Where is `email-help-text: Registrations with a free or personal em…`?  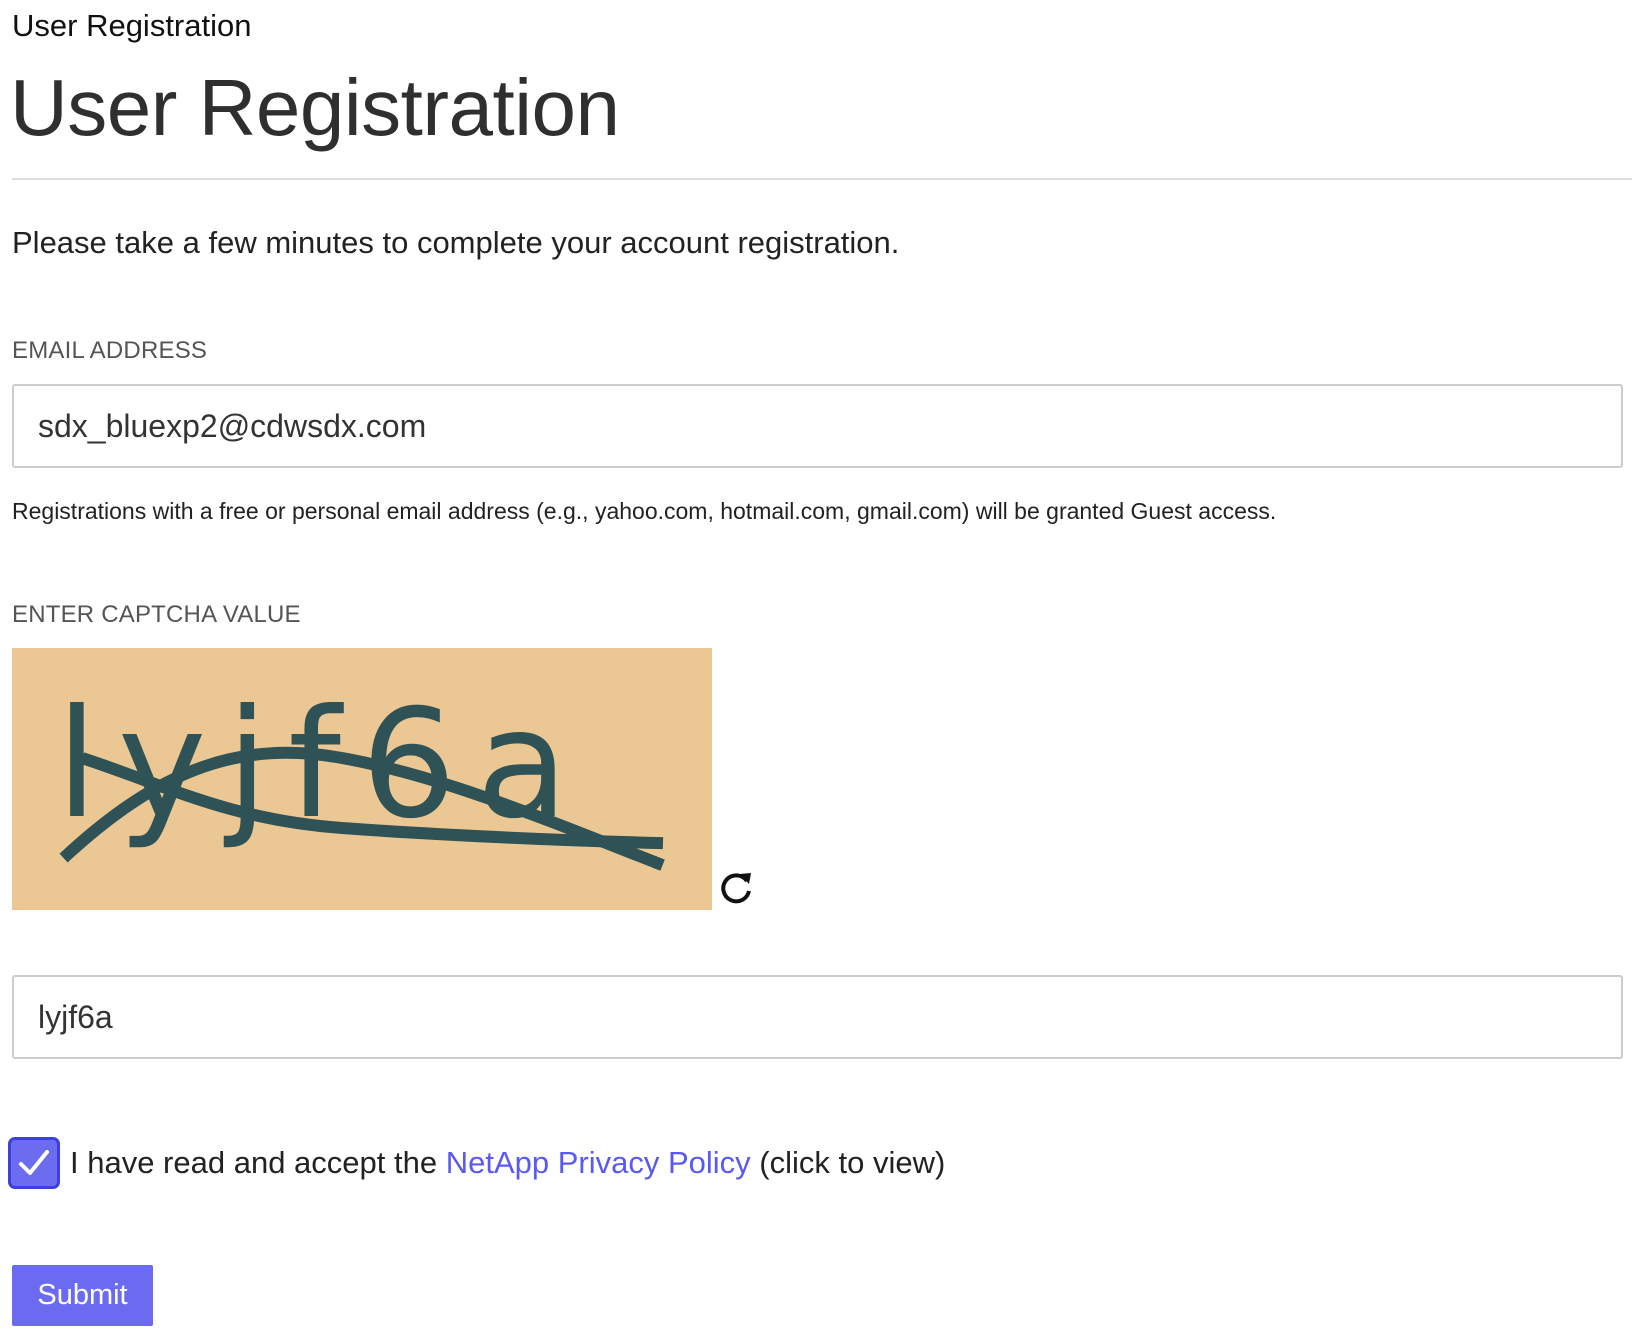
email-help-text: Registrations with a free or personal em… is located at coordinates (644, 511).